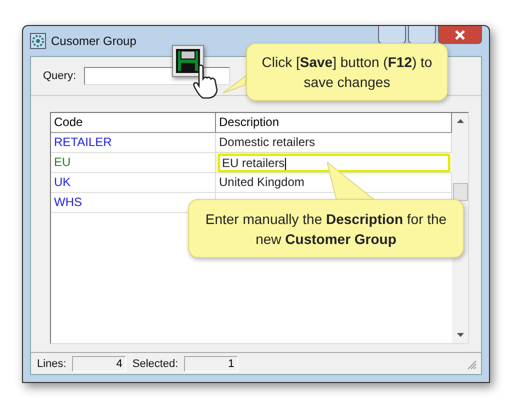 The width and height of the screenshot is (515, 405). I want to click on minimize-button, so click(392, 35).